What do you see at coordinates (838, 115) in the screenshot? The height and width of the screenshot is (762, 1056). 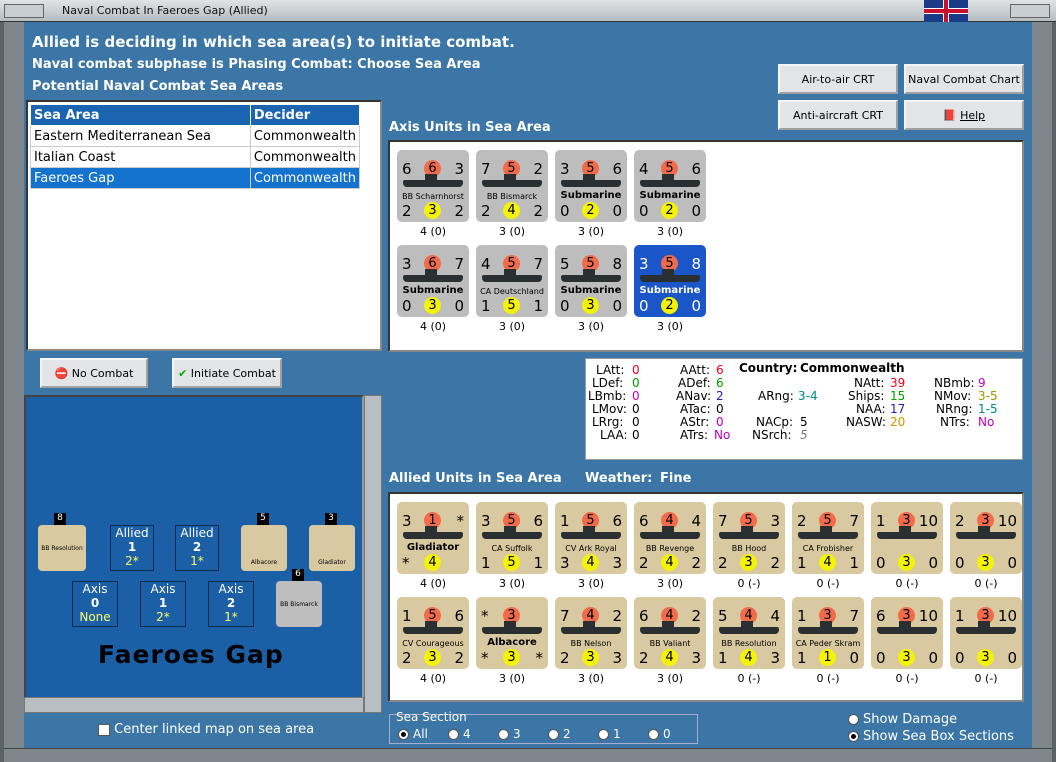 I see `anti-aircraft-crt-button: Anti-aircraft CRT` at bounding box center [838, 115].